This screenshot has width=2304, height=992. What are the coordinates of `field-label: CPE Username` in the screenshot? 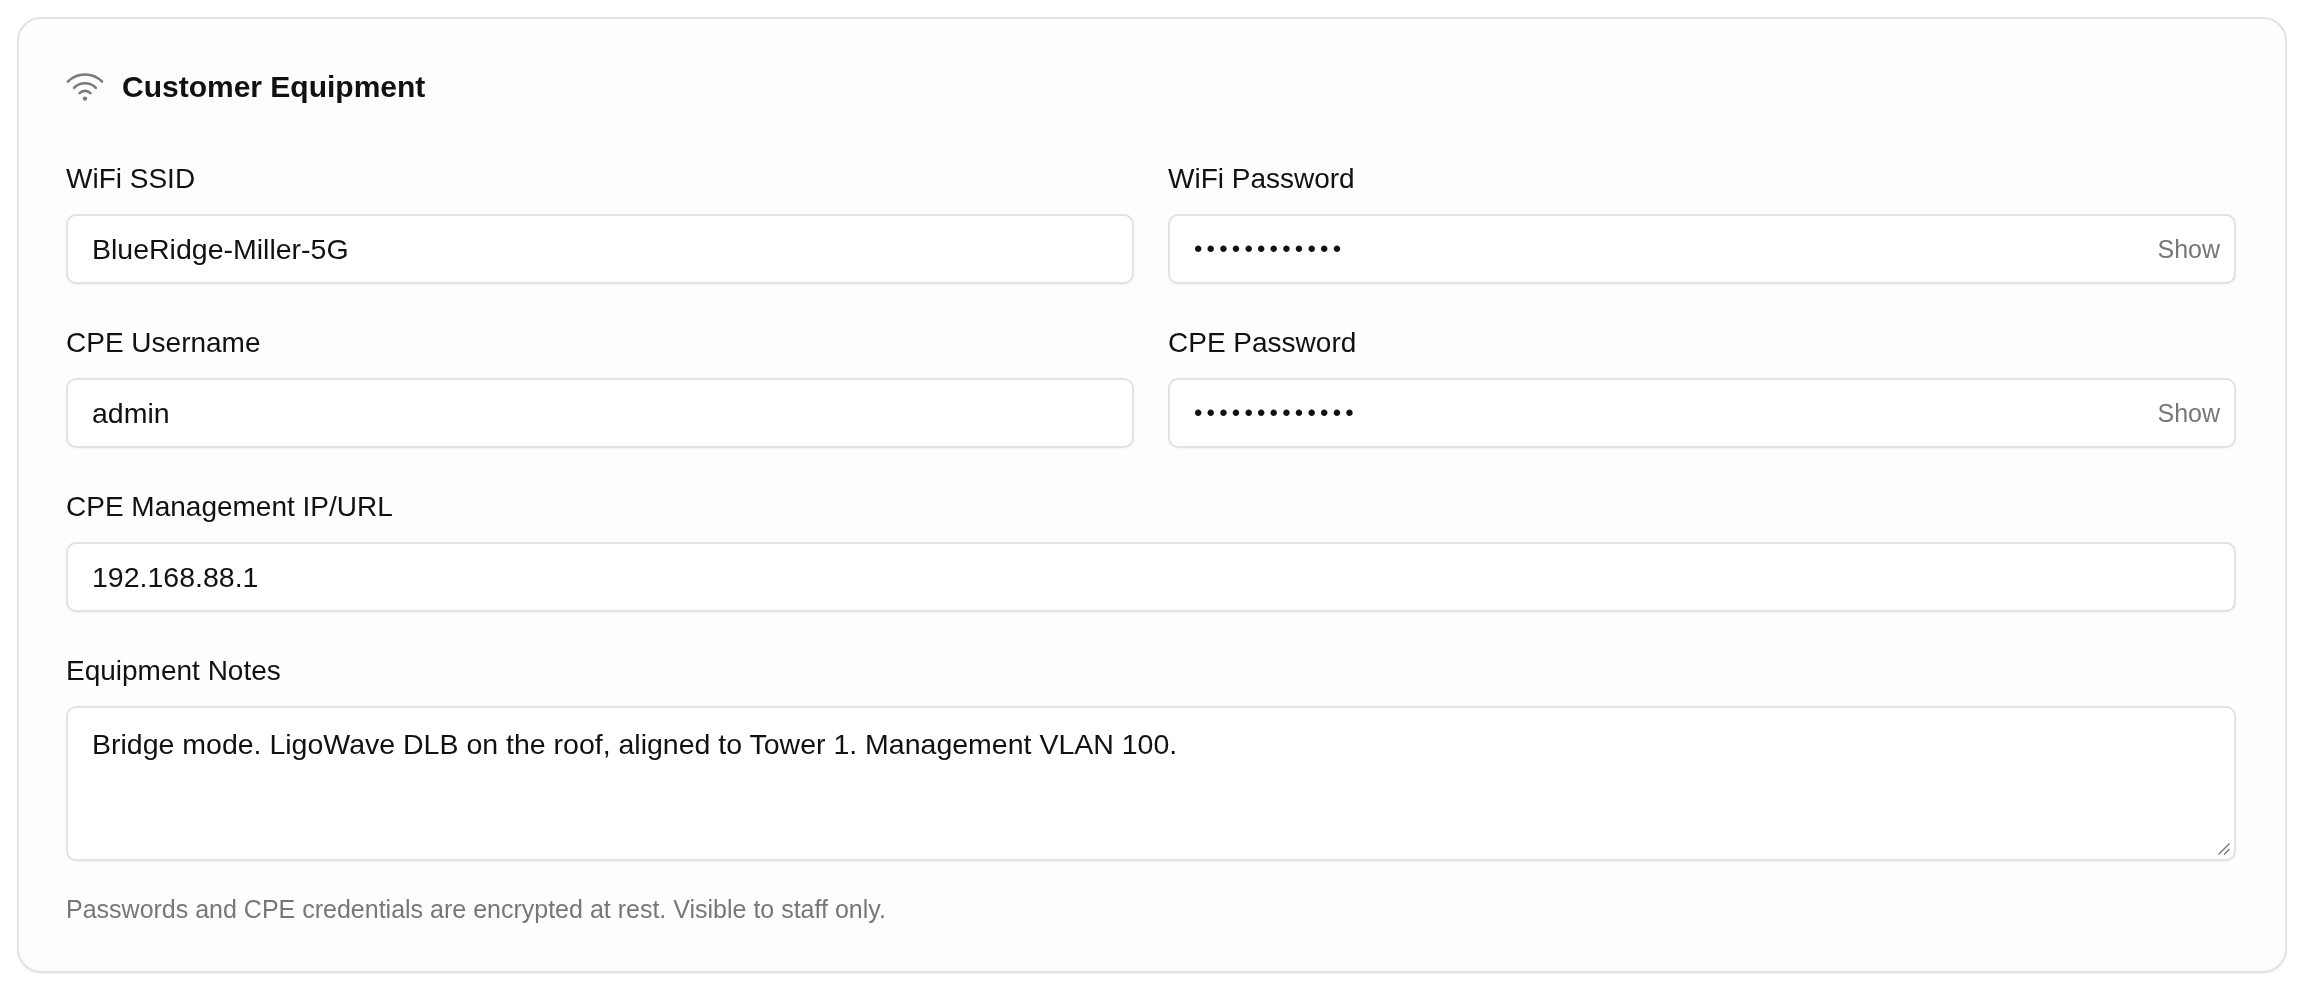 It's located at (164, 343).